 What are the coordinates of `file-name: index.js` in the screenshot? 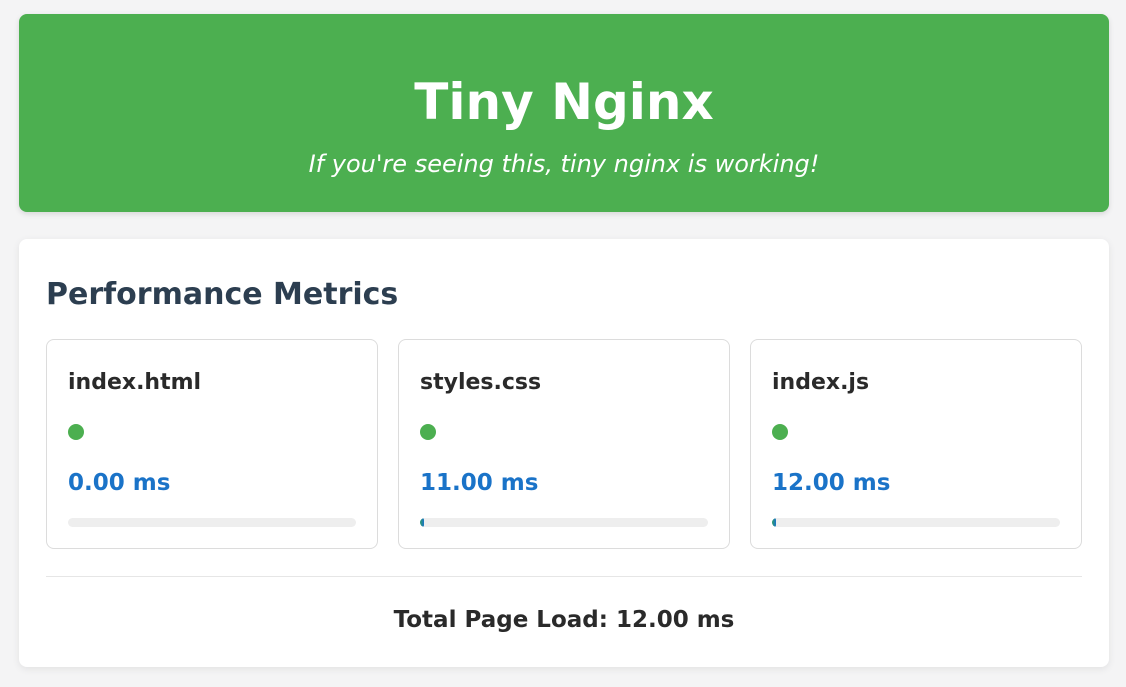 It's located at (821, 382).